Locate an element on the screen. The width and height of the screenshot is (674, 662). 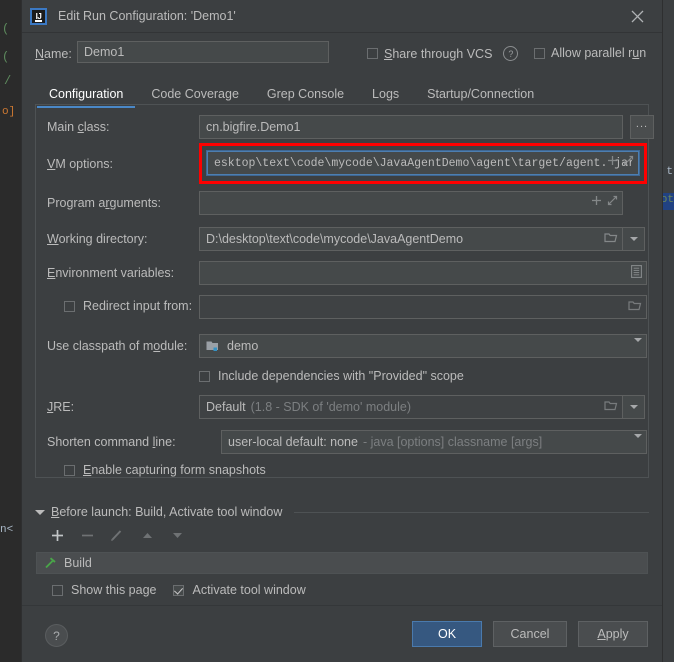
classpath-module-label: Use classpath of module: is located at coordinates (117, 346).